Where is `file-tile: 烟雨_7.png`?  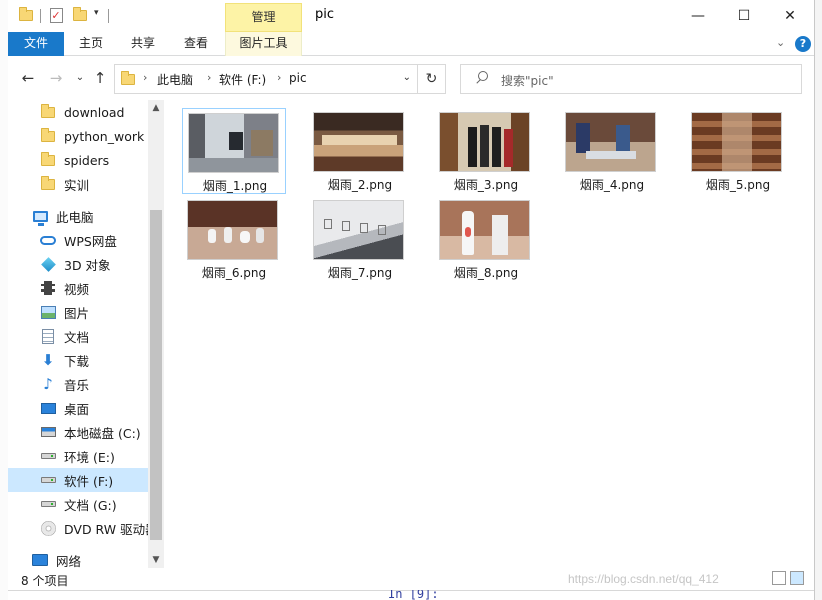
file-tile: 烟雨_7.png is located at coordinates (360, 239).